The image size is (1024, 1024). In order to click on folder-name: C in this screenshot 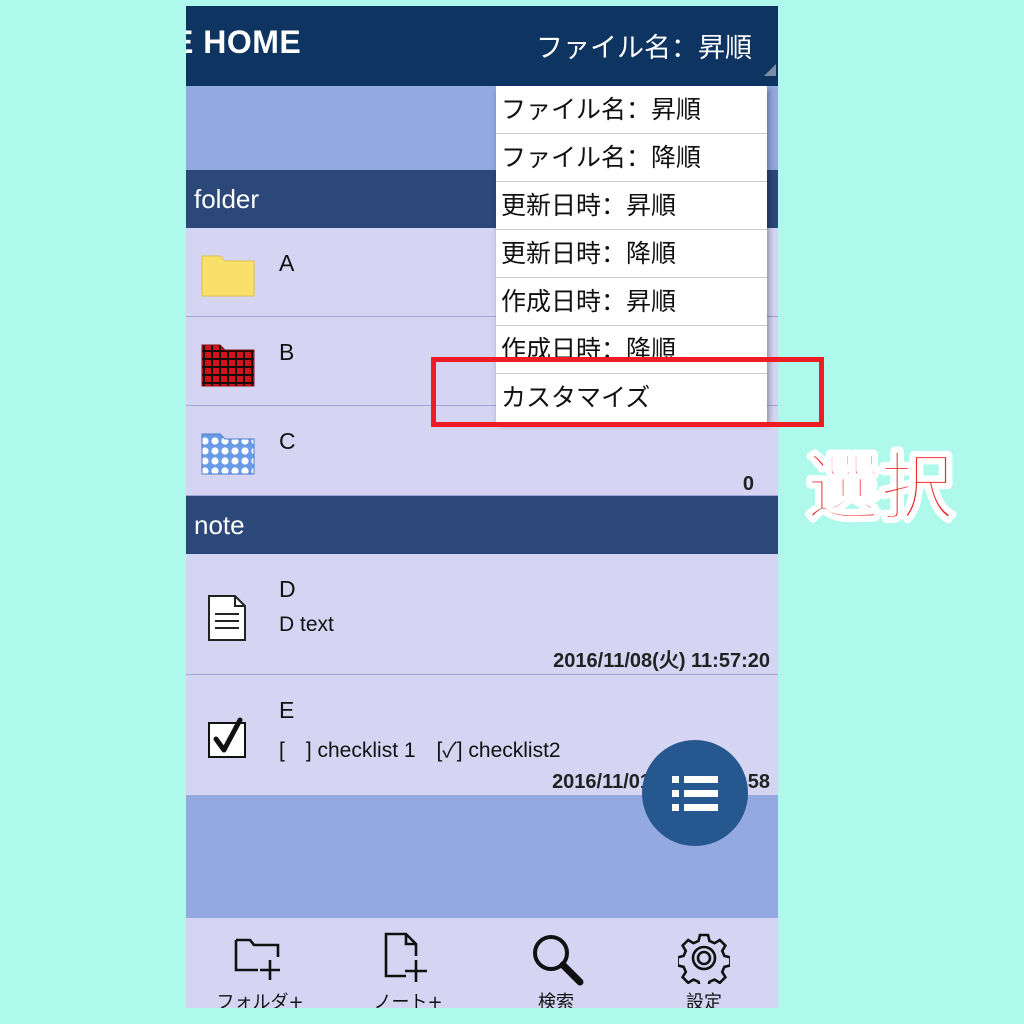, I will do `click(287, 441)`.